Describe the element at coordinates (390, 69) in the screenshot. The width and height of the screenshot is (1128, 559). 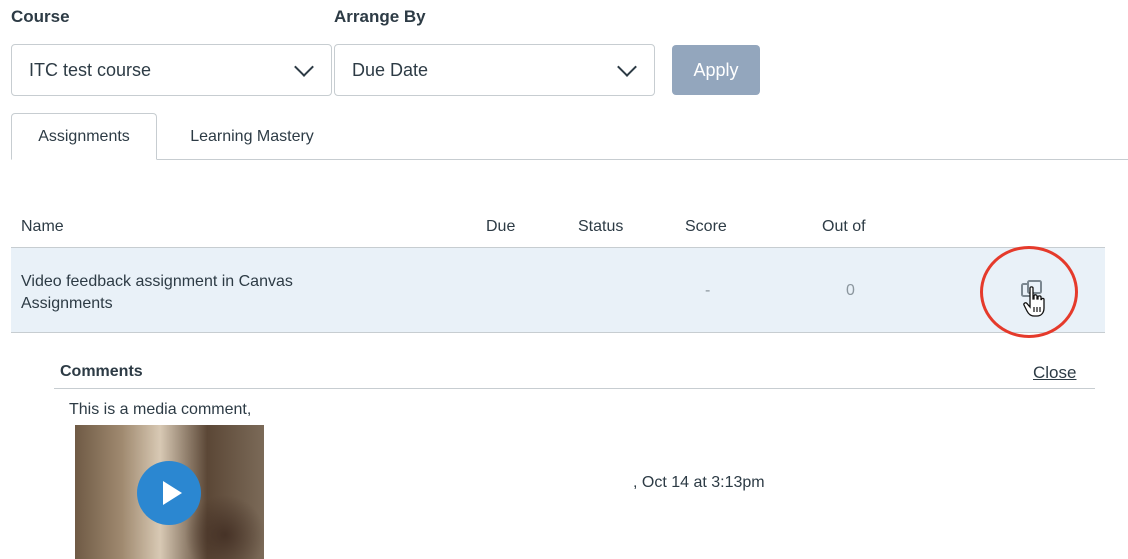
I see `arrange-by-select-value: Due Date` at that location.